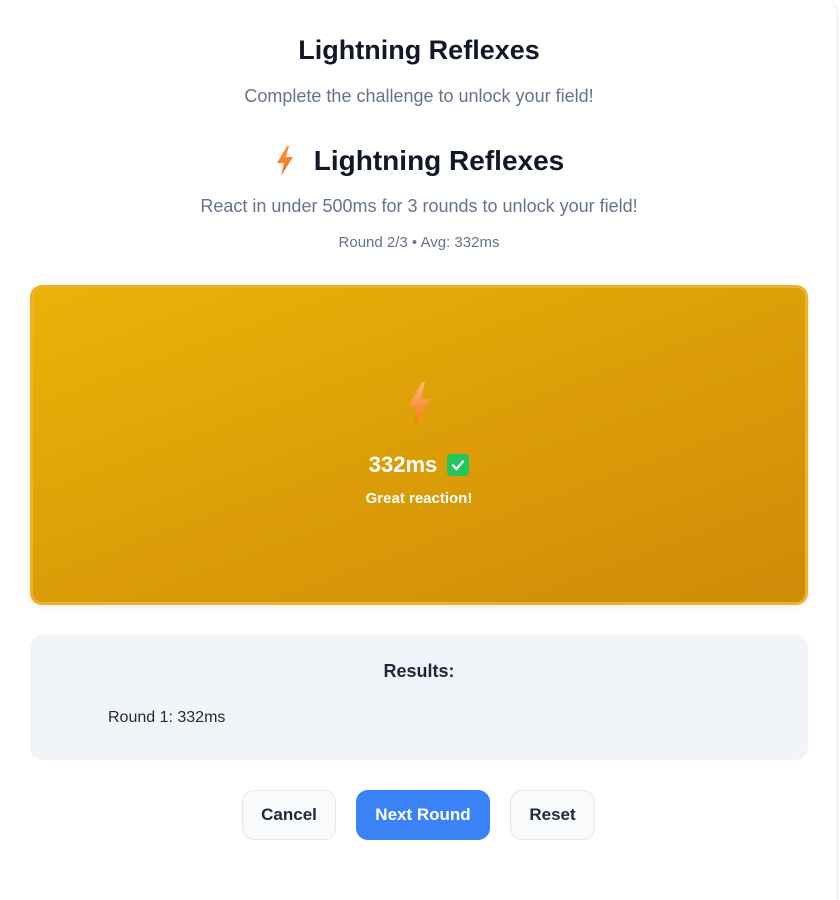 Image resolution: width=840 pixels, height=900 pixels. I want to click on challenge-title: Lightning Reflexes, so click(439, 160).